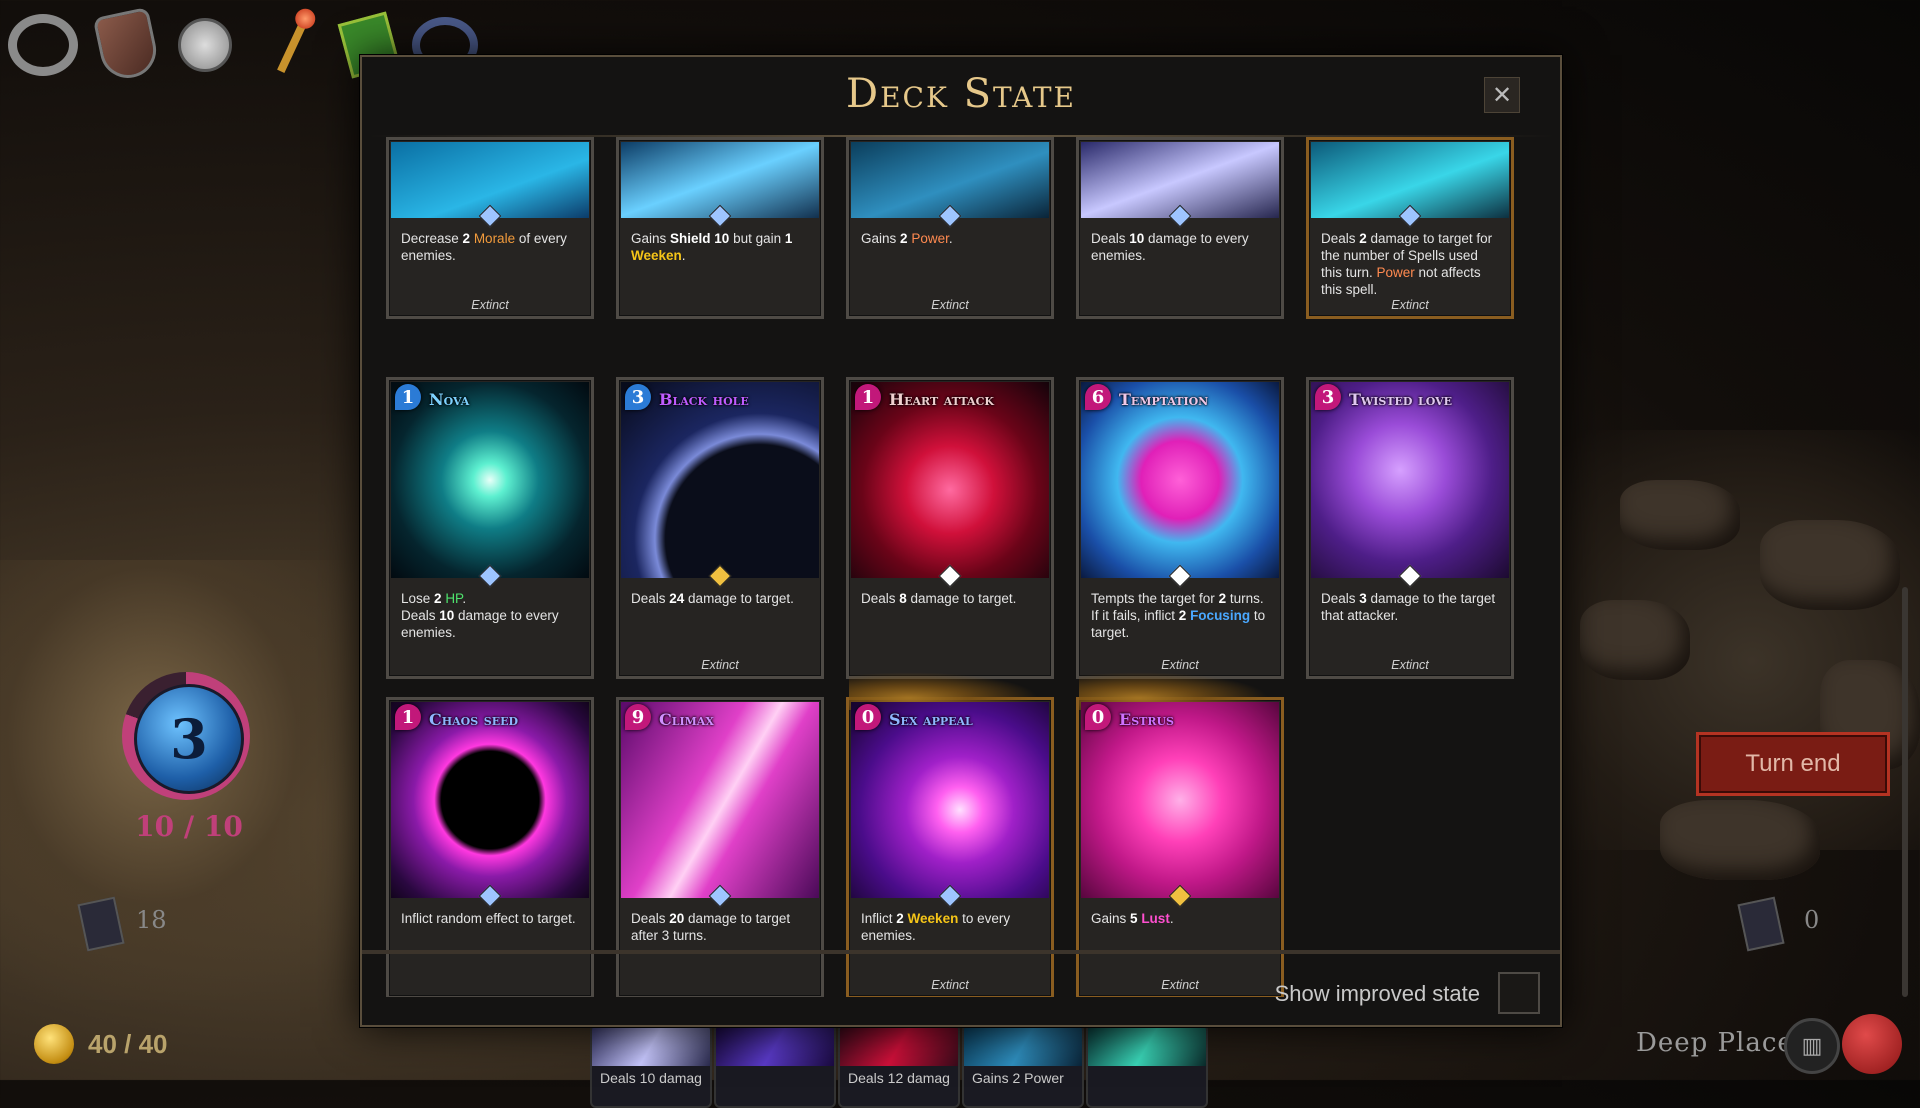 This screenshot has height=1108, width=1920. I want to click on staff-icon, so click(293, 42).